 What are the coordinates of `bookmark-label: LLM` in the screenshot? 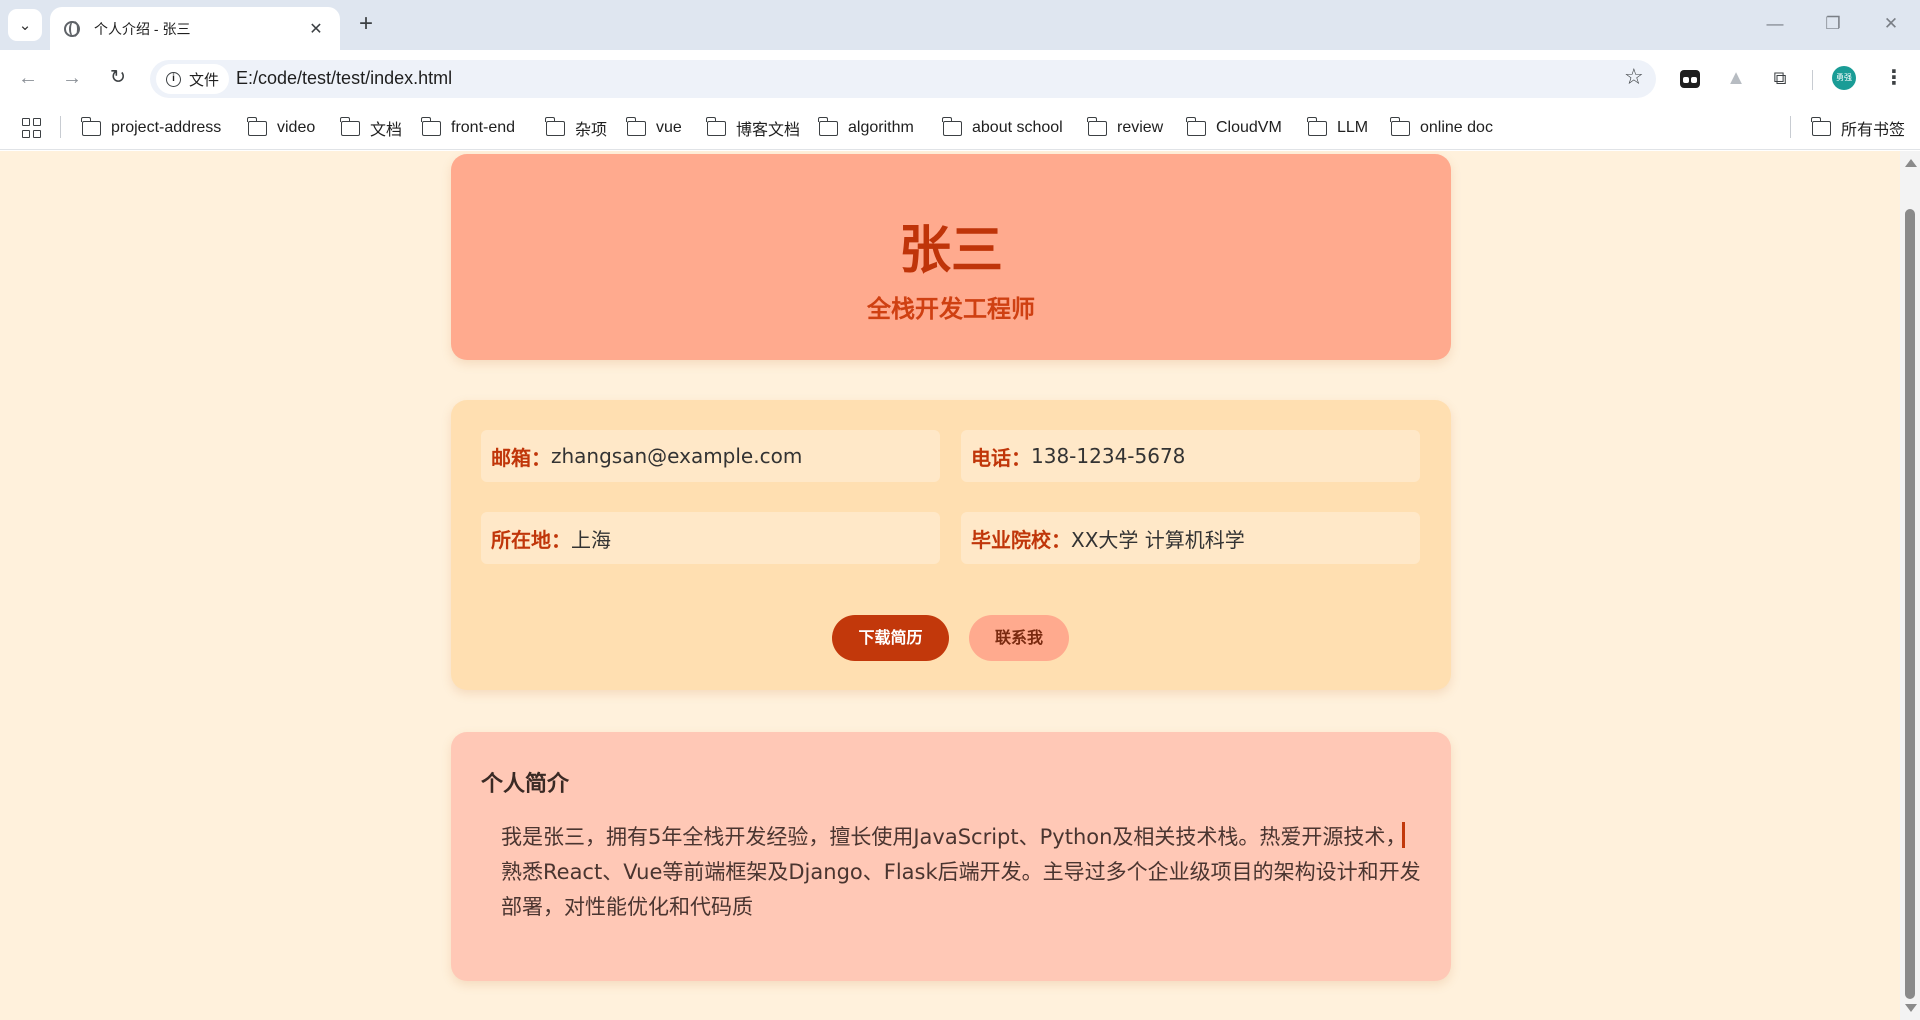 It's located at (1353, 127).